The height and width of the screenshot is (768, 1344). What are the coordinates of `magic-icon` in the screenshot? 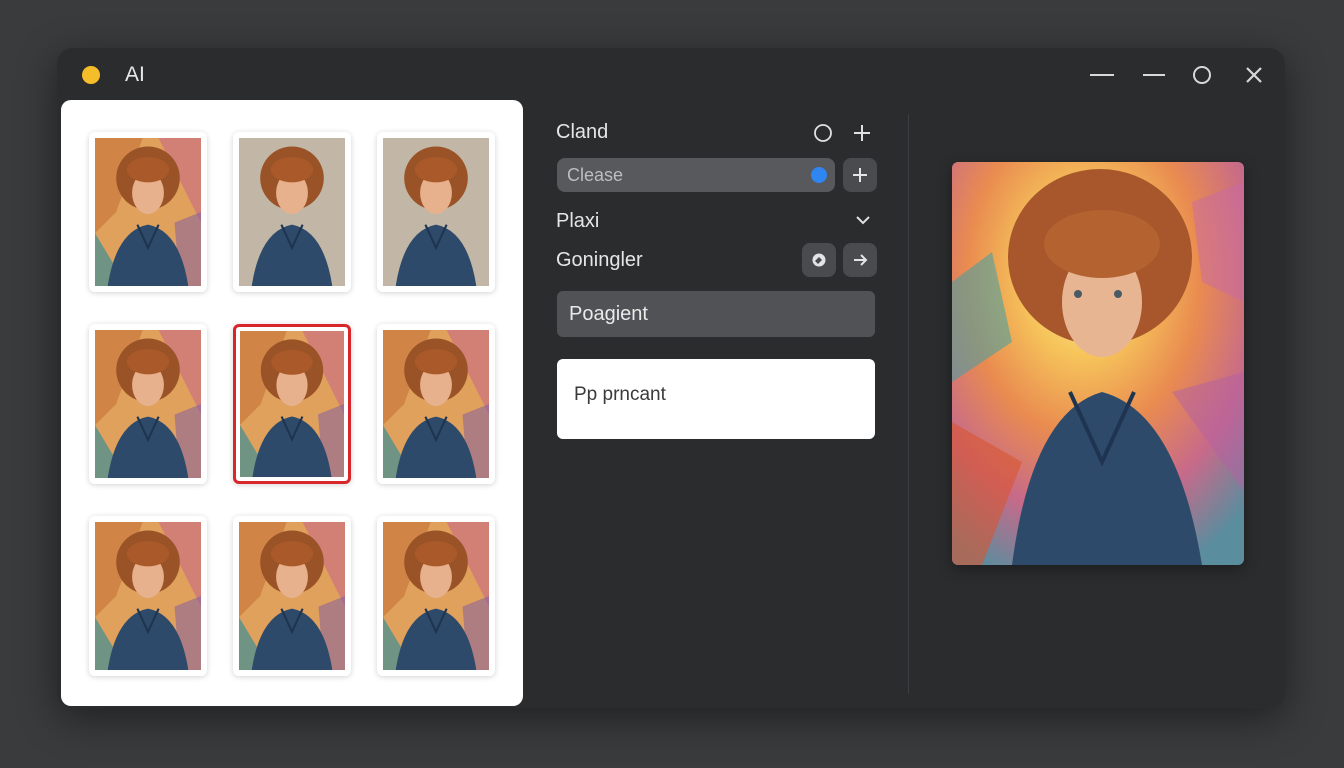 It's located at (819, 260).